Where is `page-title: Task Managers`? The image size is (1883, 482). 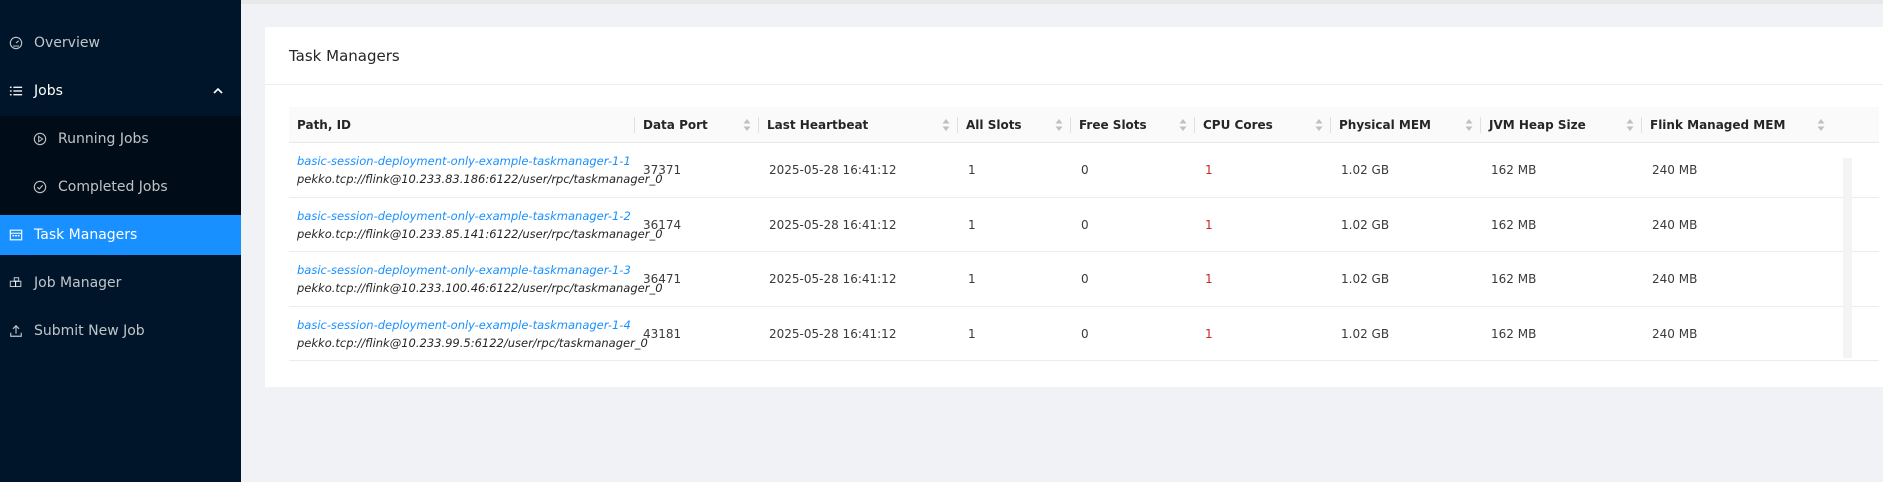
page-title: Task Managers is located at coordinates (344, 56).